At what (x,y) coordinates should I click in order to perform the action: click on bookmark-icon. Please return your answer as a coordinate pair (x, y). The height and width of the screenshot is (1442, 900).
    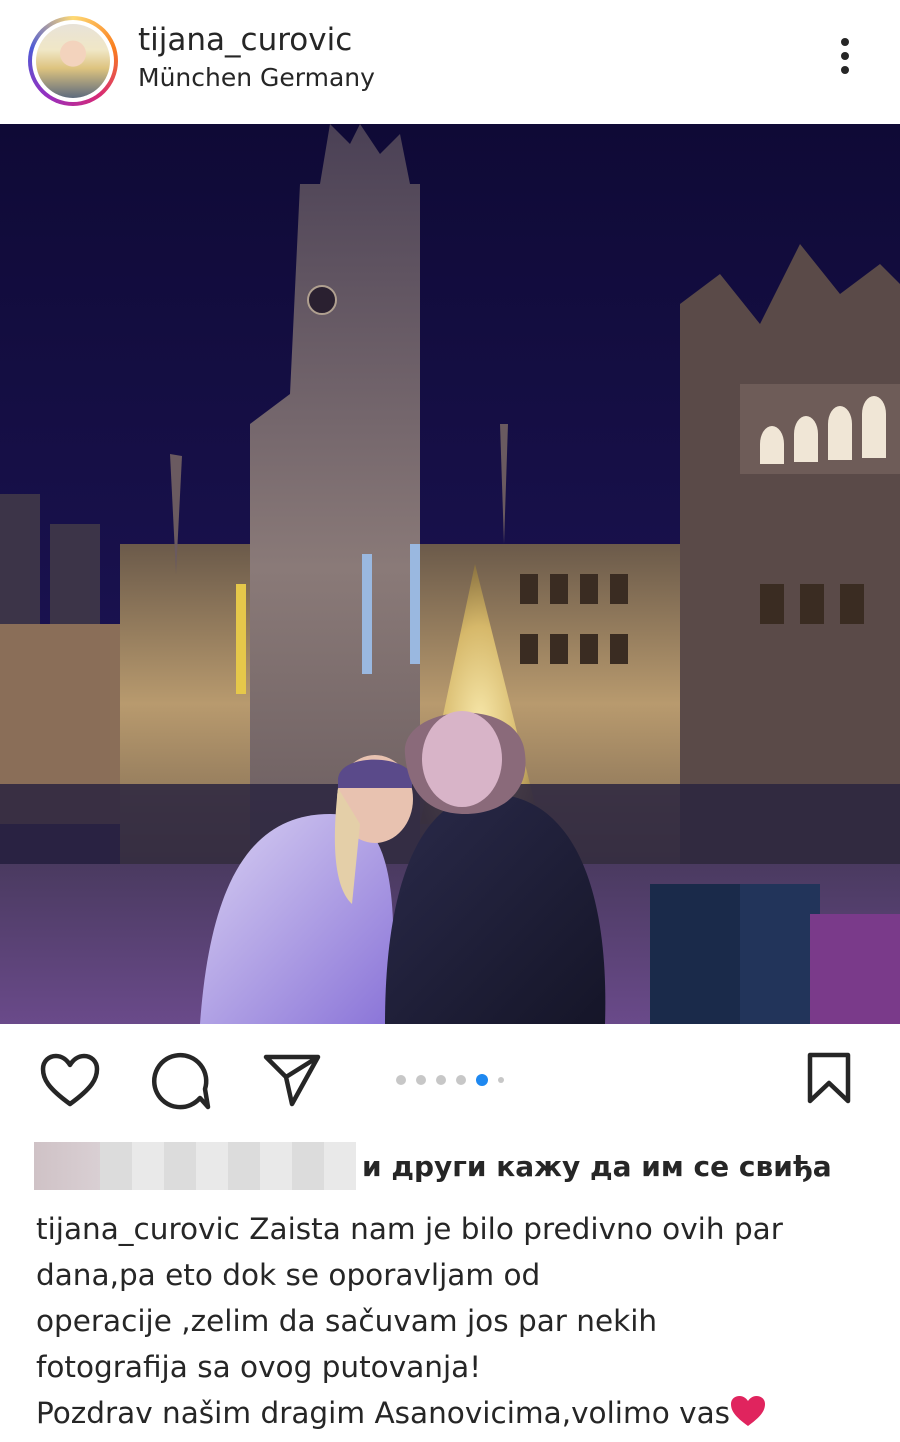
    Looking at the image, I should click on (829, 1078).